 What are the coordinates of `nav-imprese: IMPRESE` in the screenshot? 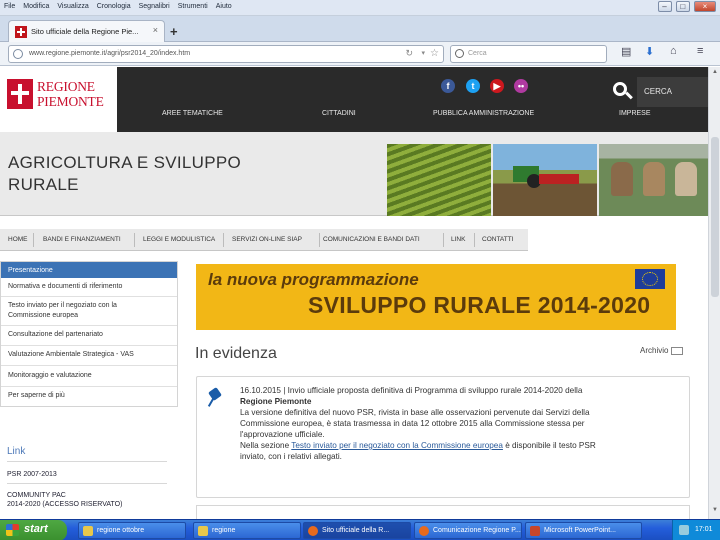 It's located at (635, 113).